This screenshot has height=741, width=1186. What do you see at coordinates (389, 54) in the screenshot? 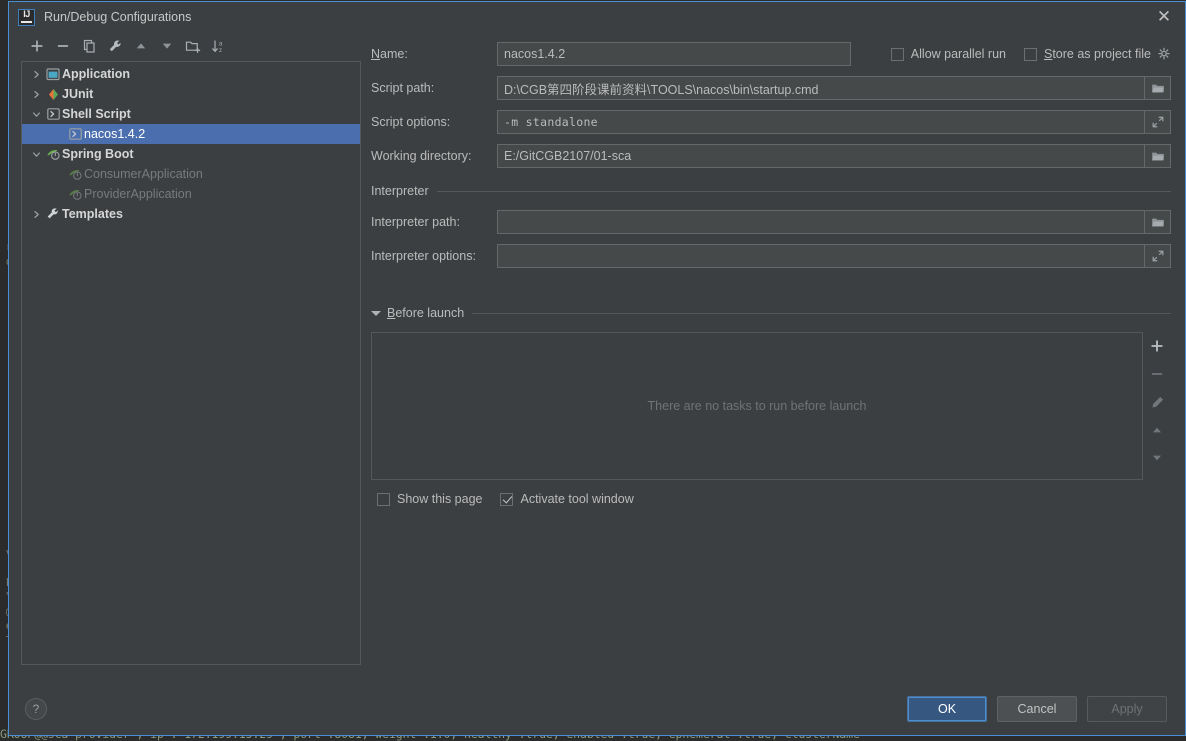
I see `name-label: Name:` at bounding box center [389, 54].